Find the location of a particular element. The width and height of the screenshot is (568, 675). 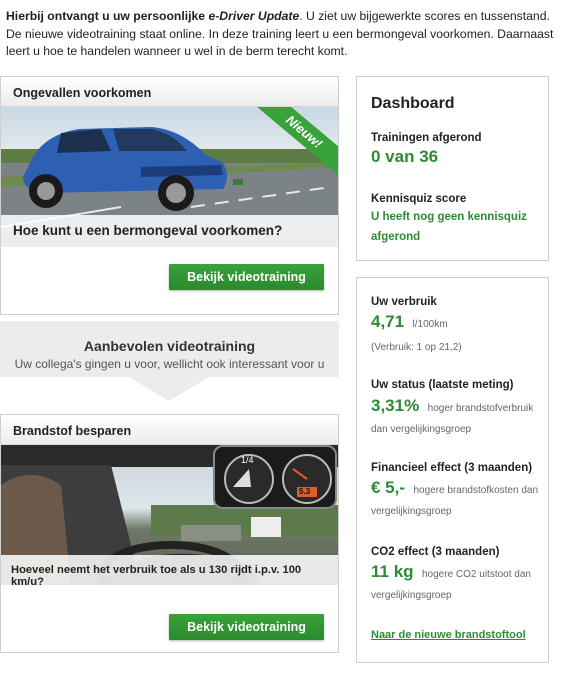

status-label: Uw status (laatste meting) is located at coordinates (442, 385).